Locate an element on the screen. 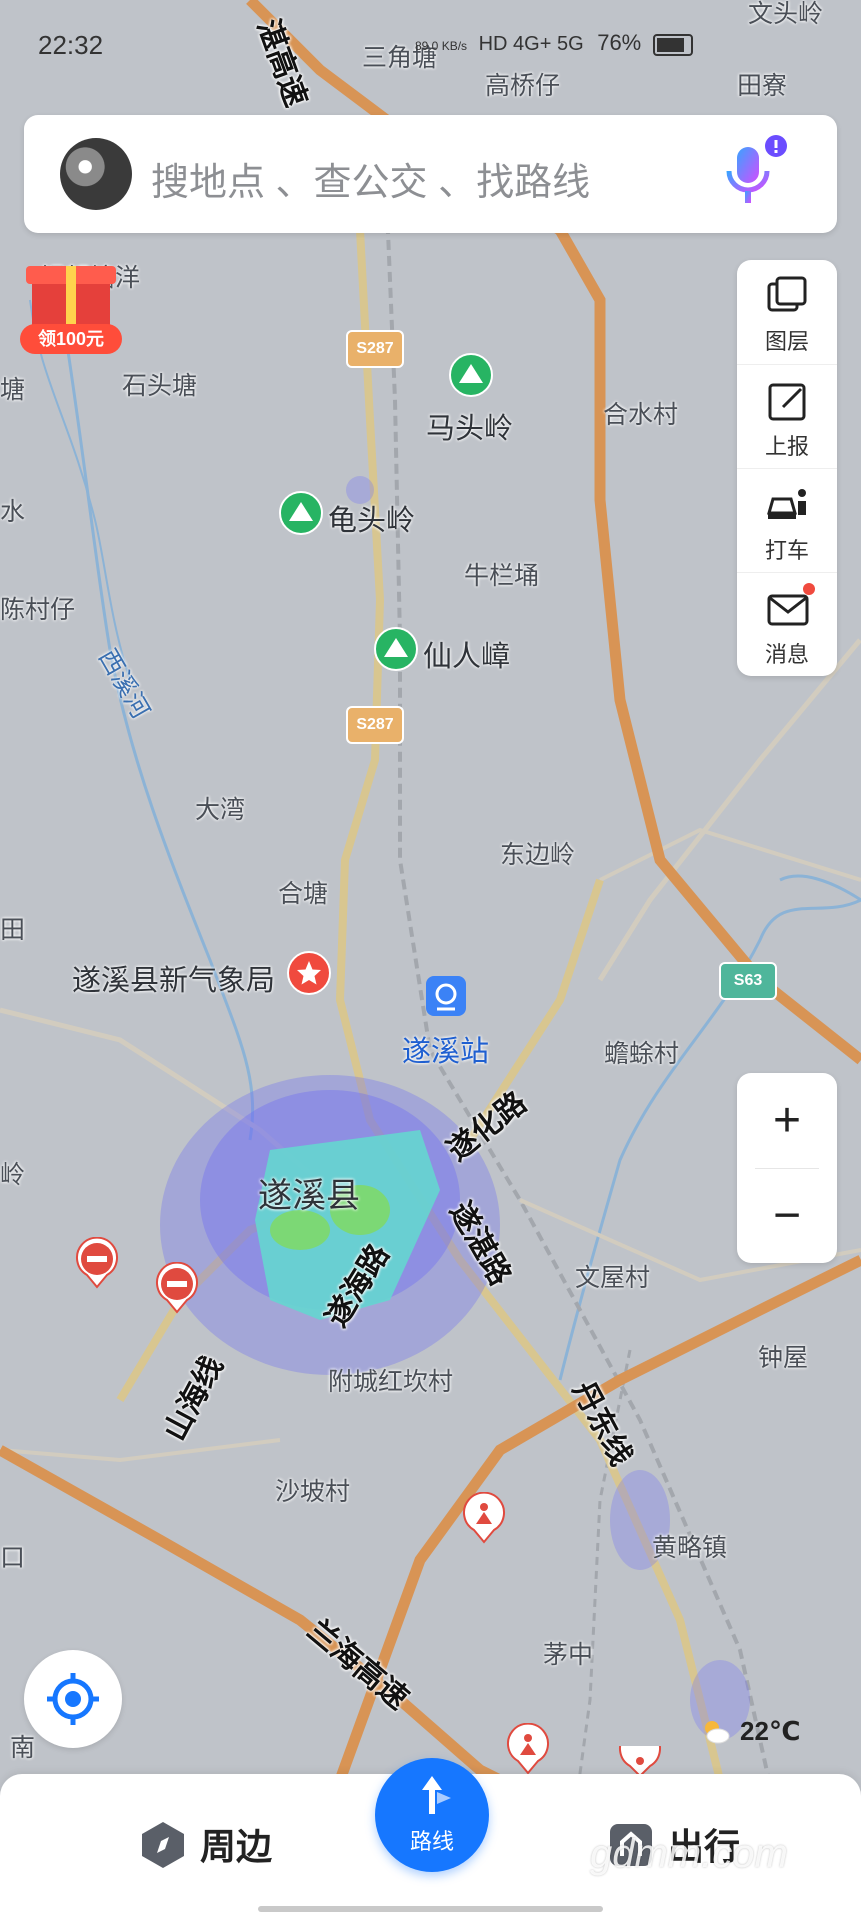 Image resolution: width=861 pixels, height=1920 pixels. battery-icon is located at coordinates (672, 44).